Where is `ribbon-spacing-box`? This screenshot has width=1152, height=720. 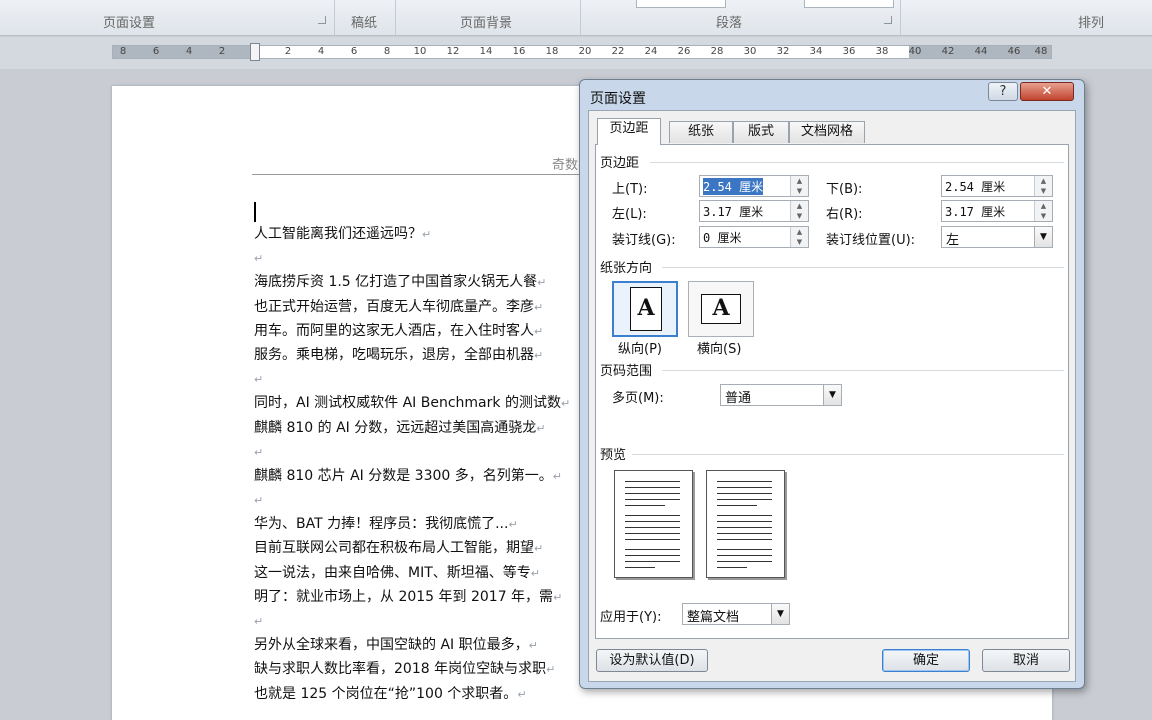 ribbon-spacing-box is located at coordinates (849, 4).